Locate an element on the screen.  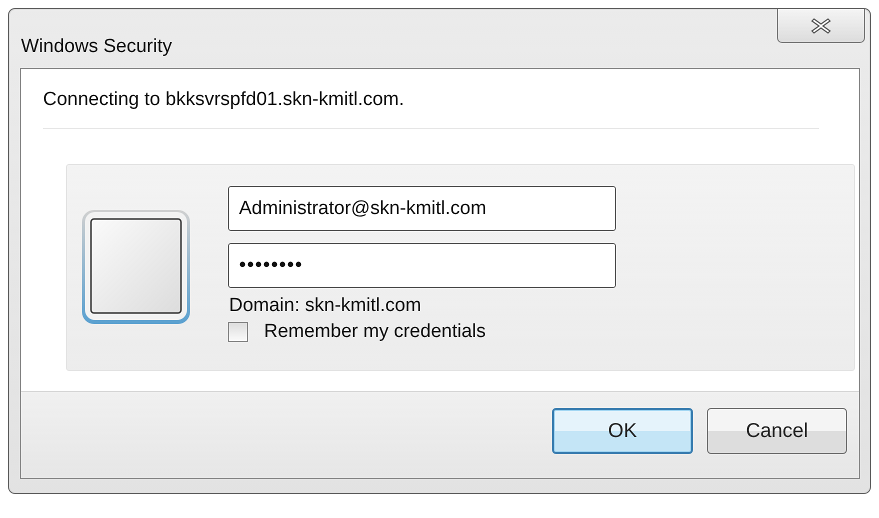
close-button is located at coordinates (821, 26).